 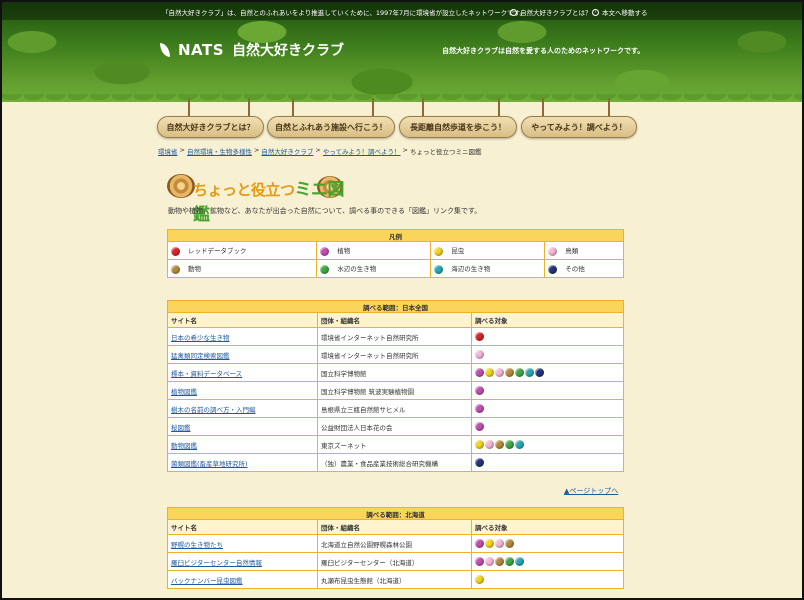 I want to click on organization-cell: 島根県立三瓶自然館サヒメル, so click(x=394, y=408).